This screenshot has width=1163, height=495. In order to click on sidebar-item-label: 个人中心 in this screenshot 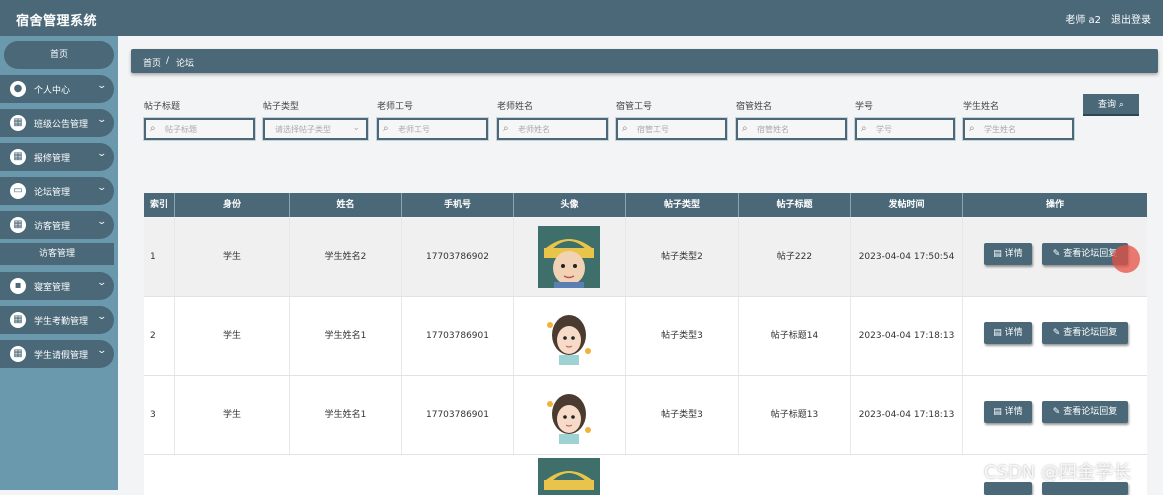, I will do `click(52, 91)`.